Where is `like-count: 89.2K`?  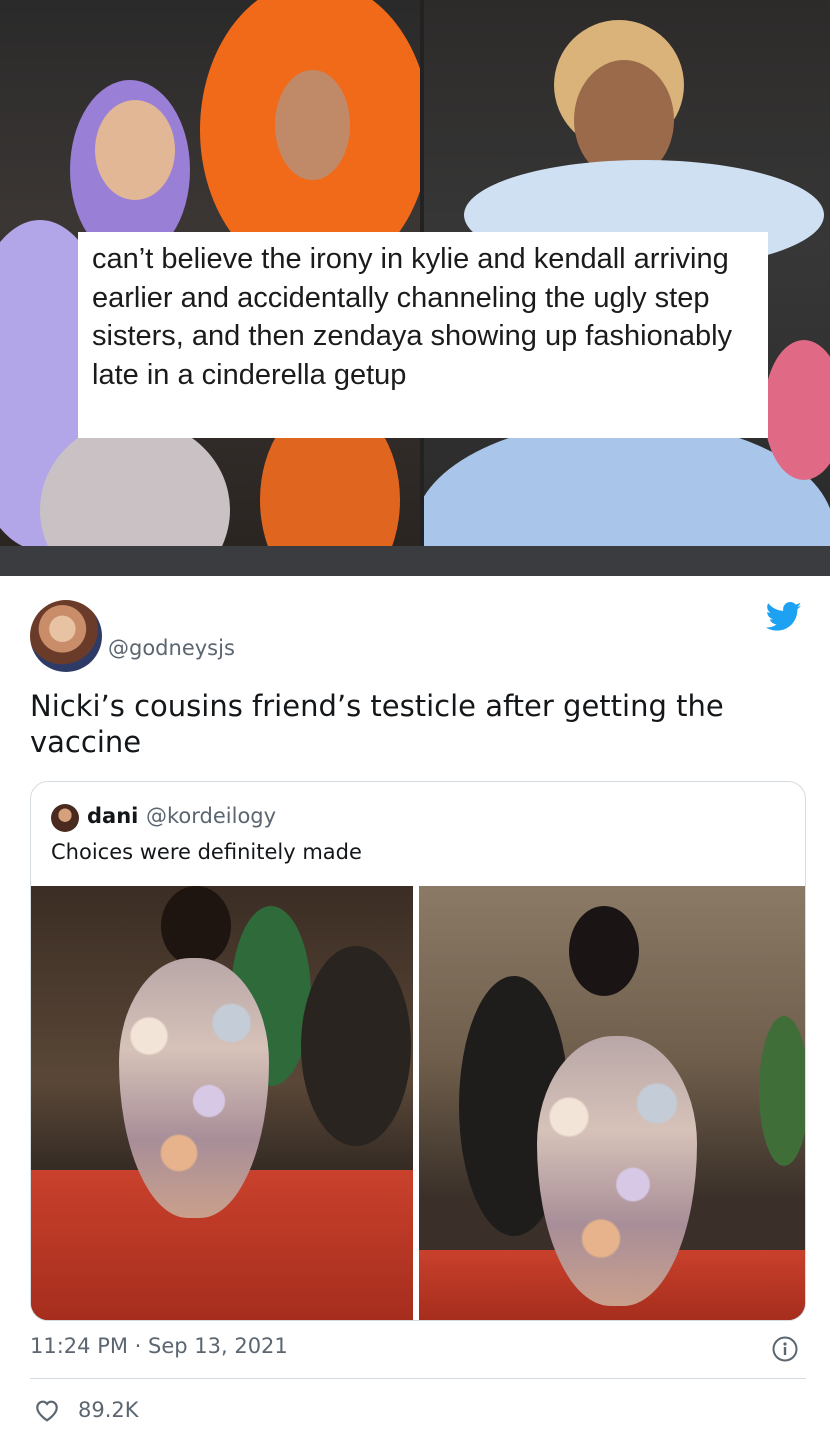
like-count: 89.2K is located at coordinates (108, 1410).